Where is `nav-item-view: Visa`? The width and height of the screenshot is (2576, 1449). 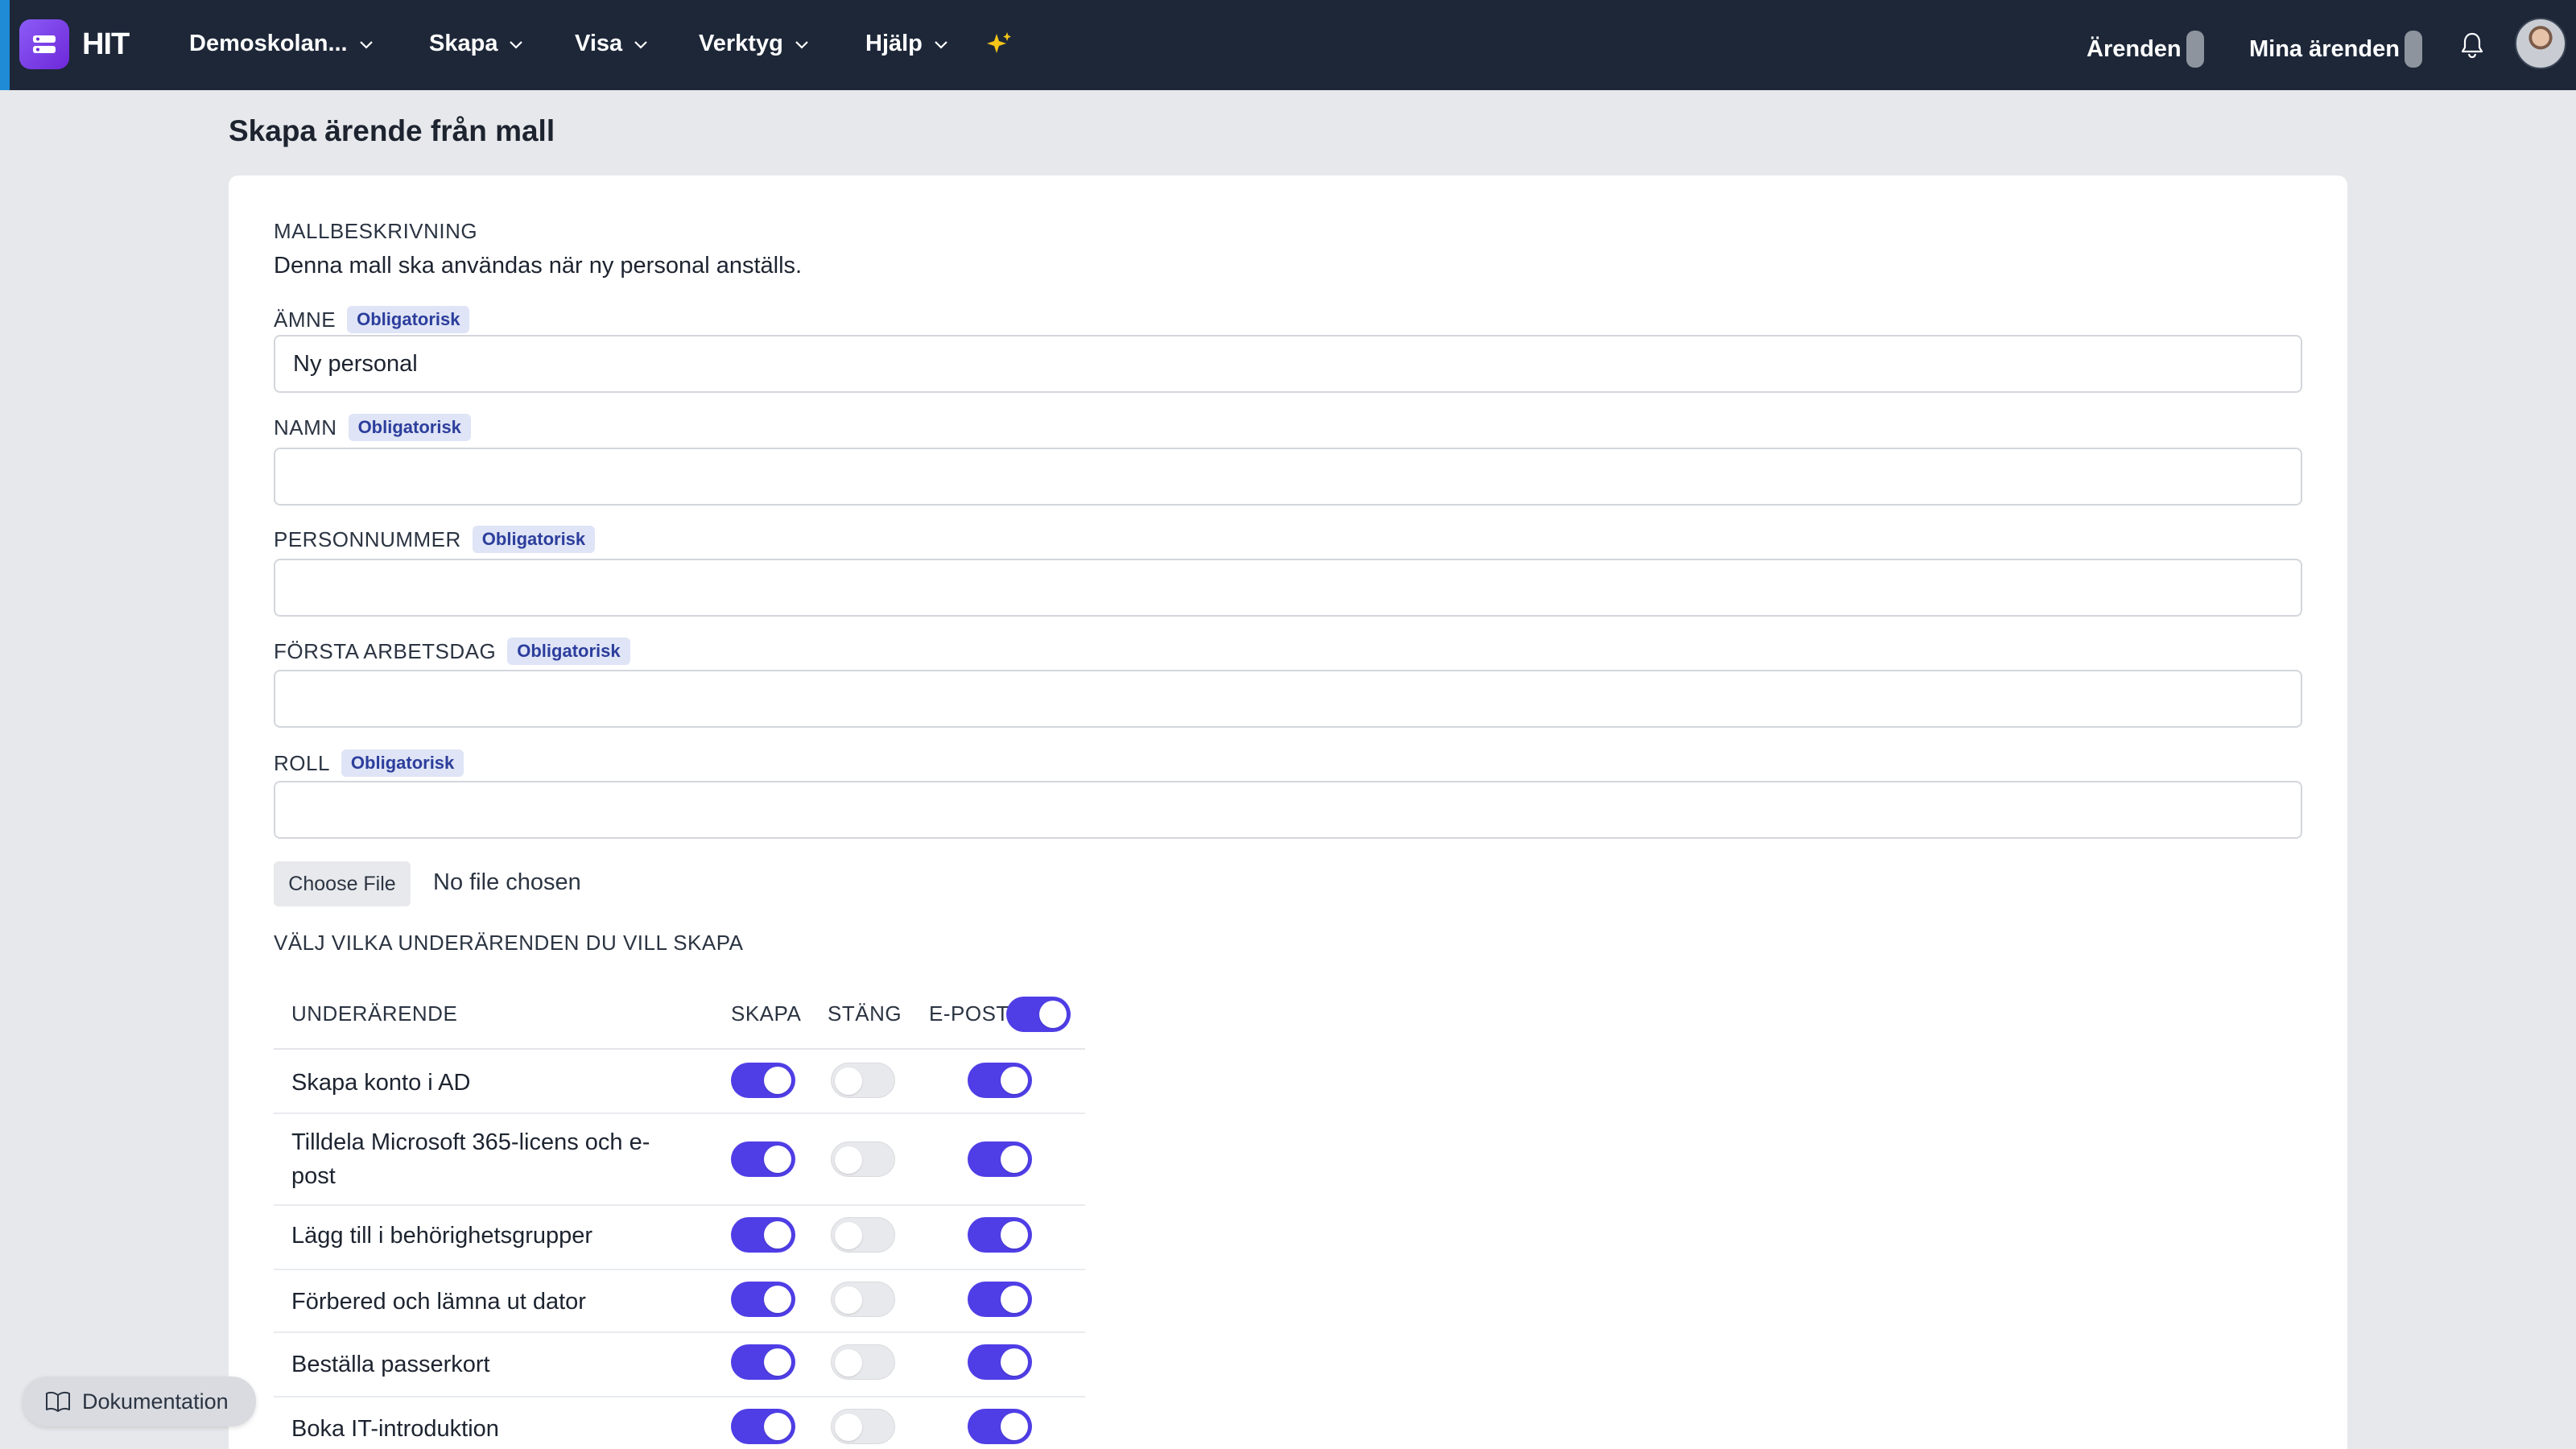
nav-item-view: Visa is located at coordinates (612, 44).